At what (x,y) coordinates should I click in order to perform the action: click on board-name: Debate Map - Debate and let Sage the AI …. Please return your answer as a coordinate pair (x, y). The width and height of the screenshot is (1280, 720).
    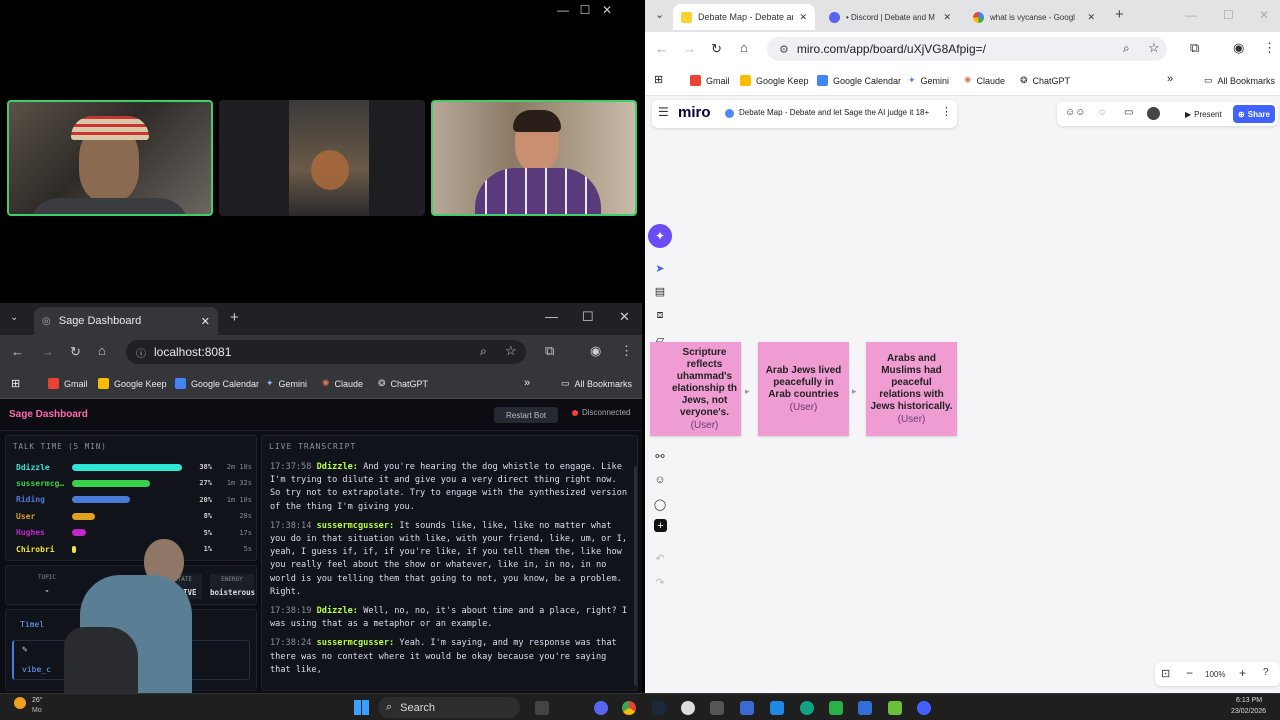
    Looking at the image, I should click on (834, 112).